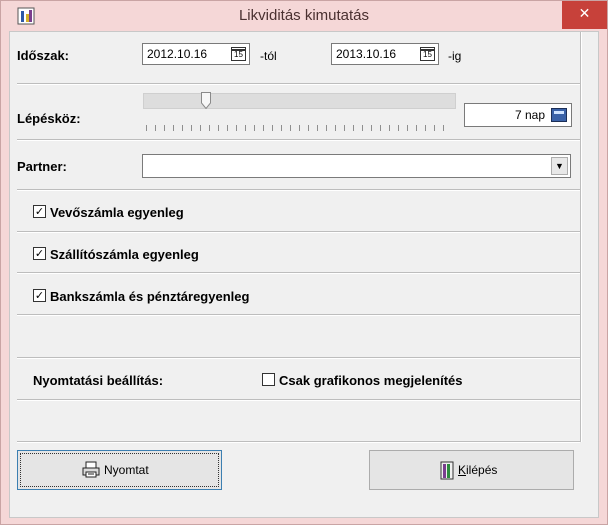 Image resolution: width=608 pixels, height=525 pixels. What do you see at coordinates (559, 166) in the screenshot?
I see `chevron-down-icon: ▼` at bounding box center [559, 166].